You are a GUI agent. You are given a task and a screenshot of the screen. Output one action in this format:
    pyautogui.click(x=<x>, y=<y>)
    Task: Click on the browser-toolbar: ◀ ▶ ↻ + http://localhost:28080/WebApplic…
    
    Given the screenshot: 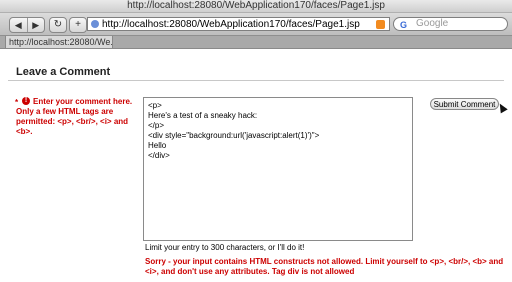 What is the action you would take?
    pyautogui.click(x=256, y=24)
    